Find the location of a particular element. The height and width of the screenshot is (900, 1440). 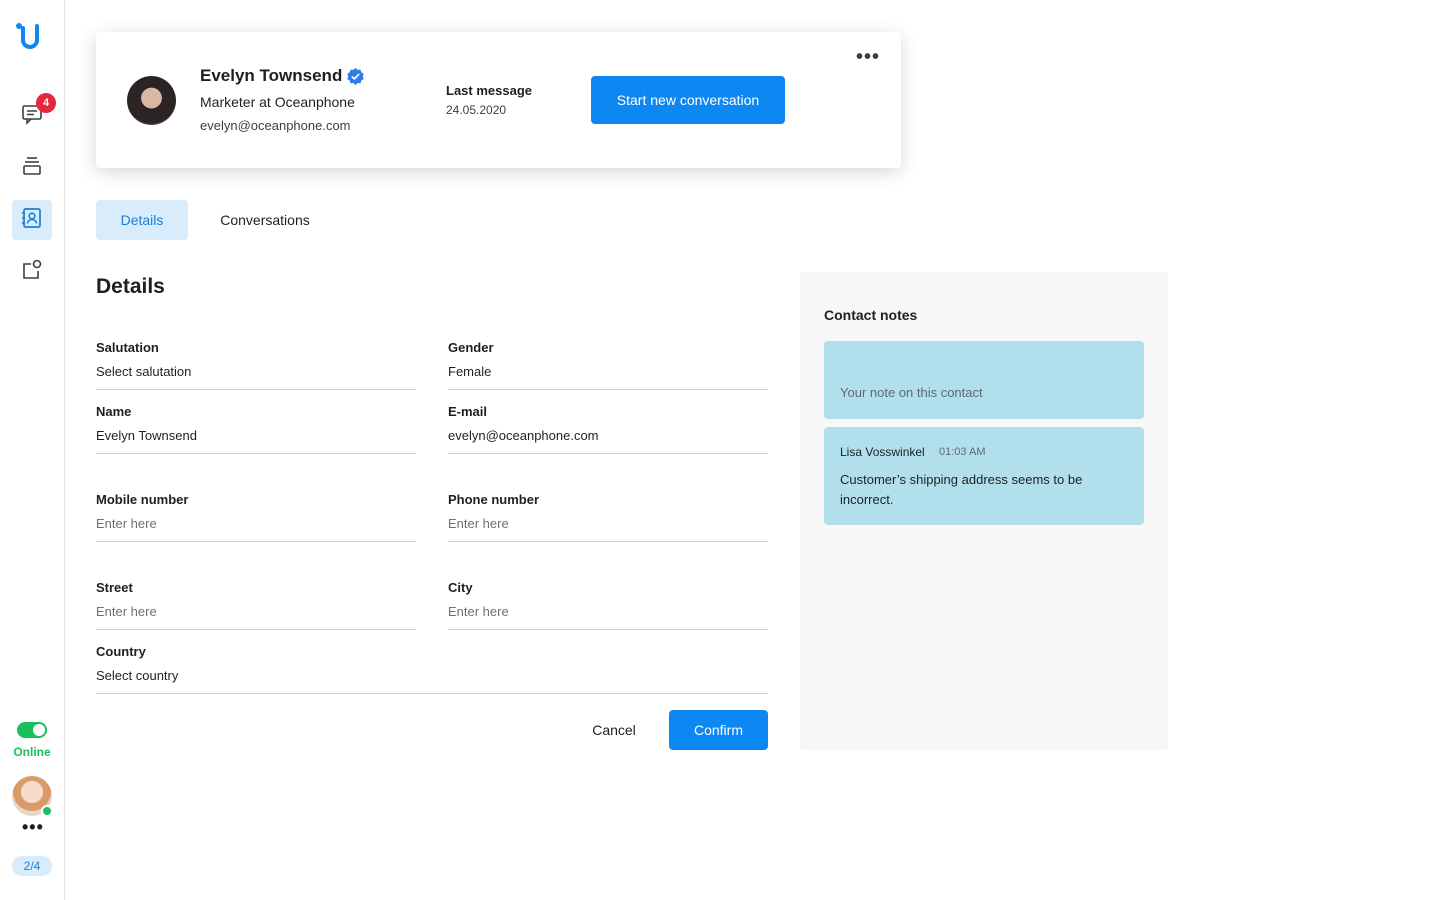

street-input: Enter here is located at coordinates (126, 611).